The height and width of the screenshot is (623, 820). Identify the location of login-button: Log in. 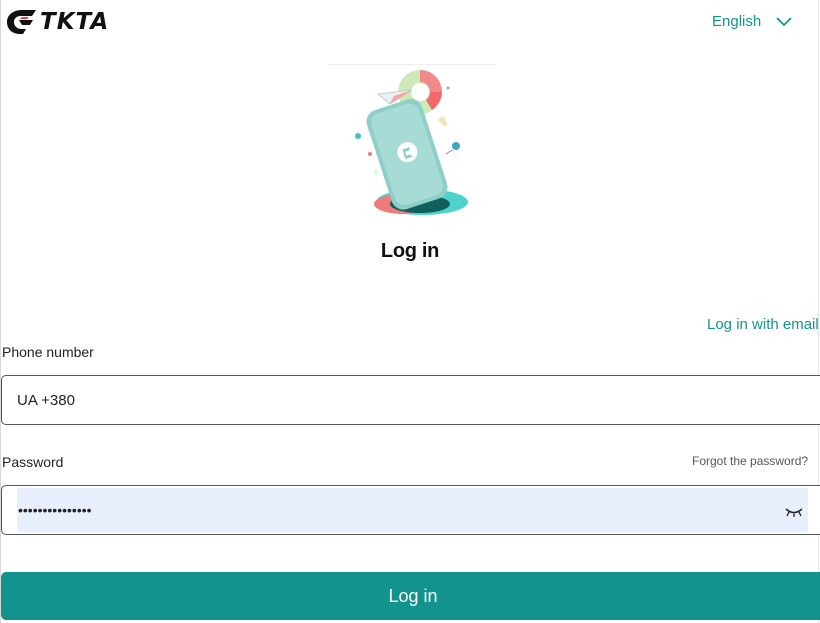
(410, 596).